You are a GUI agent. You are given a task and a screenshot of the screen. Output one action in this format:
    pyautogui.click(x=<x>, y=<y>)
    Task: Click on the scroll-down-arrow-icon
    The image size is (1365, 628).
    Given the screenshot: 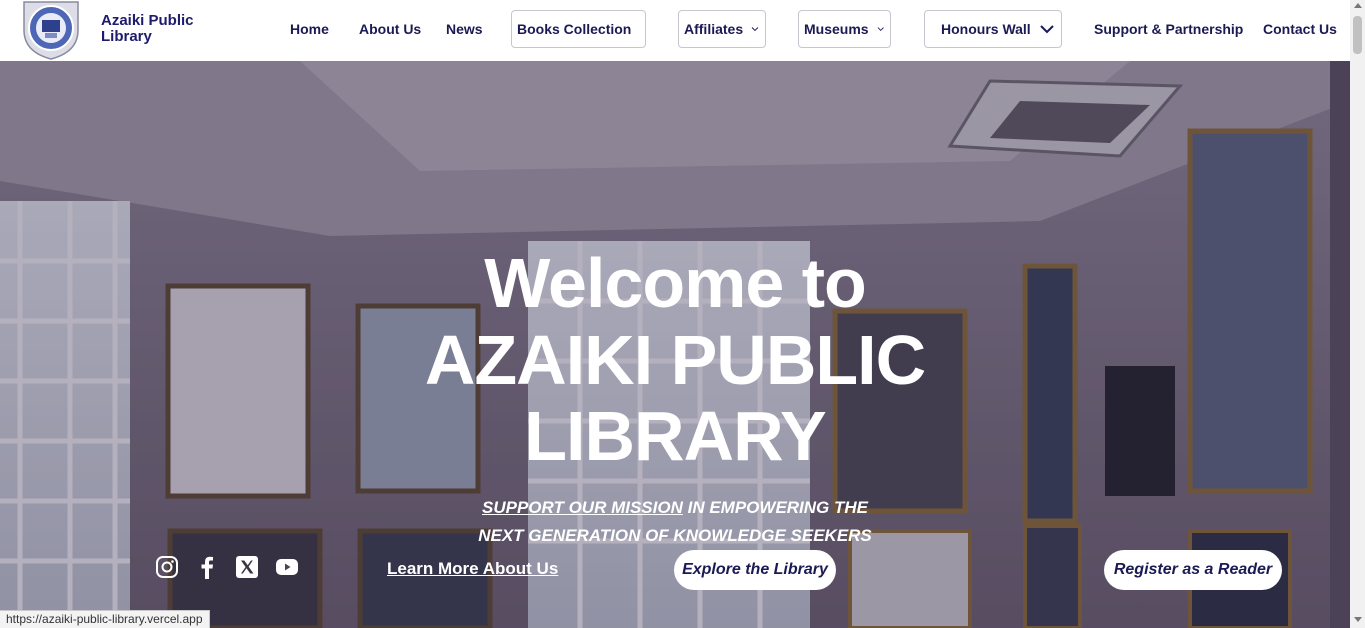 What is the action you would take?
    pyautogui.click(x=1358, y=619)
    